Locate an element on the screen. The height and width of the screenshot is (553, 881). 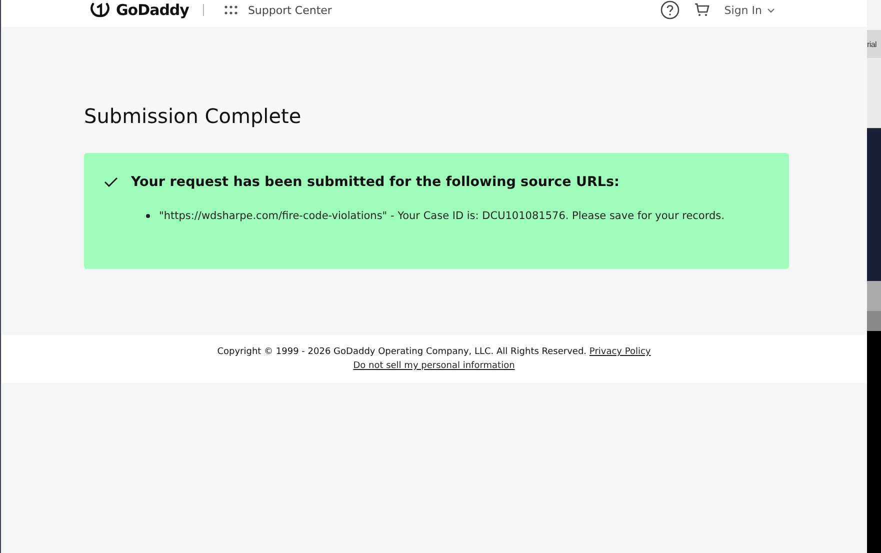
support-center-link: Support Center is located at coordinates (290, 10).